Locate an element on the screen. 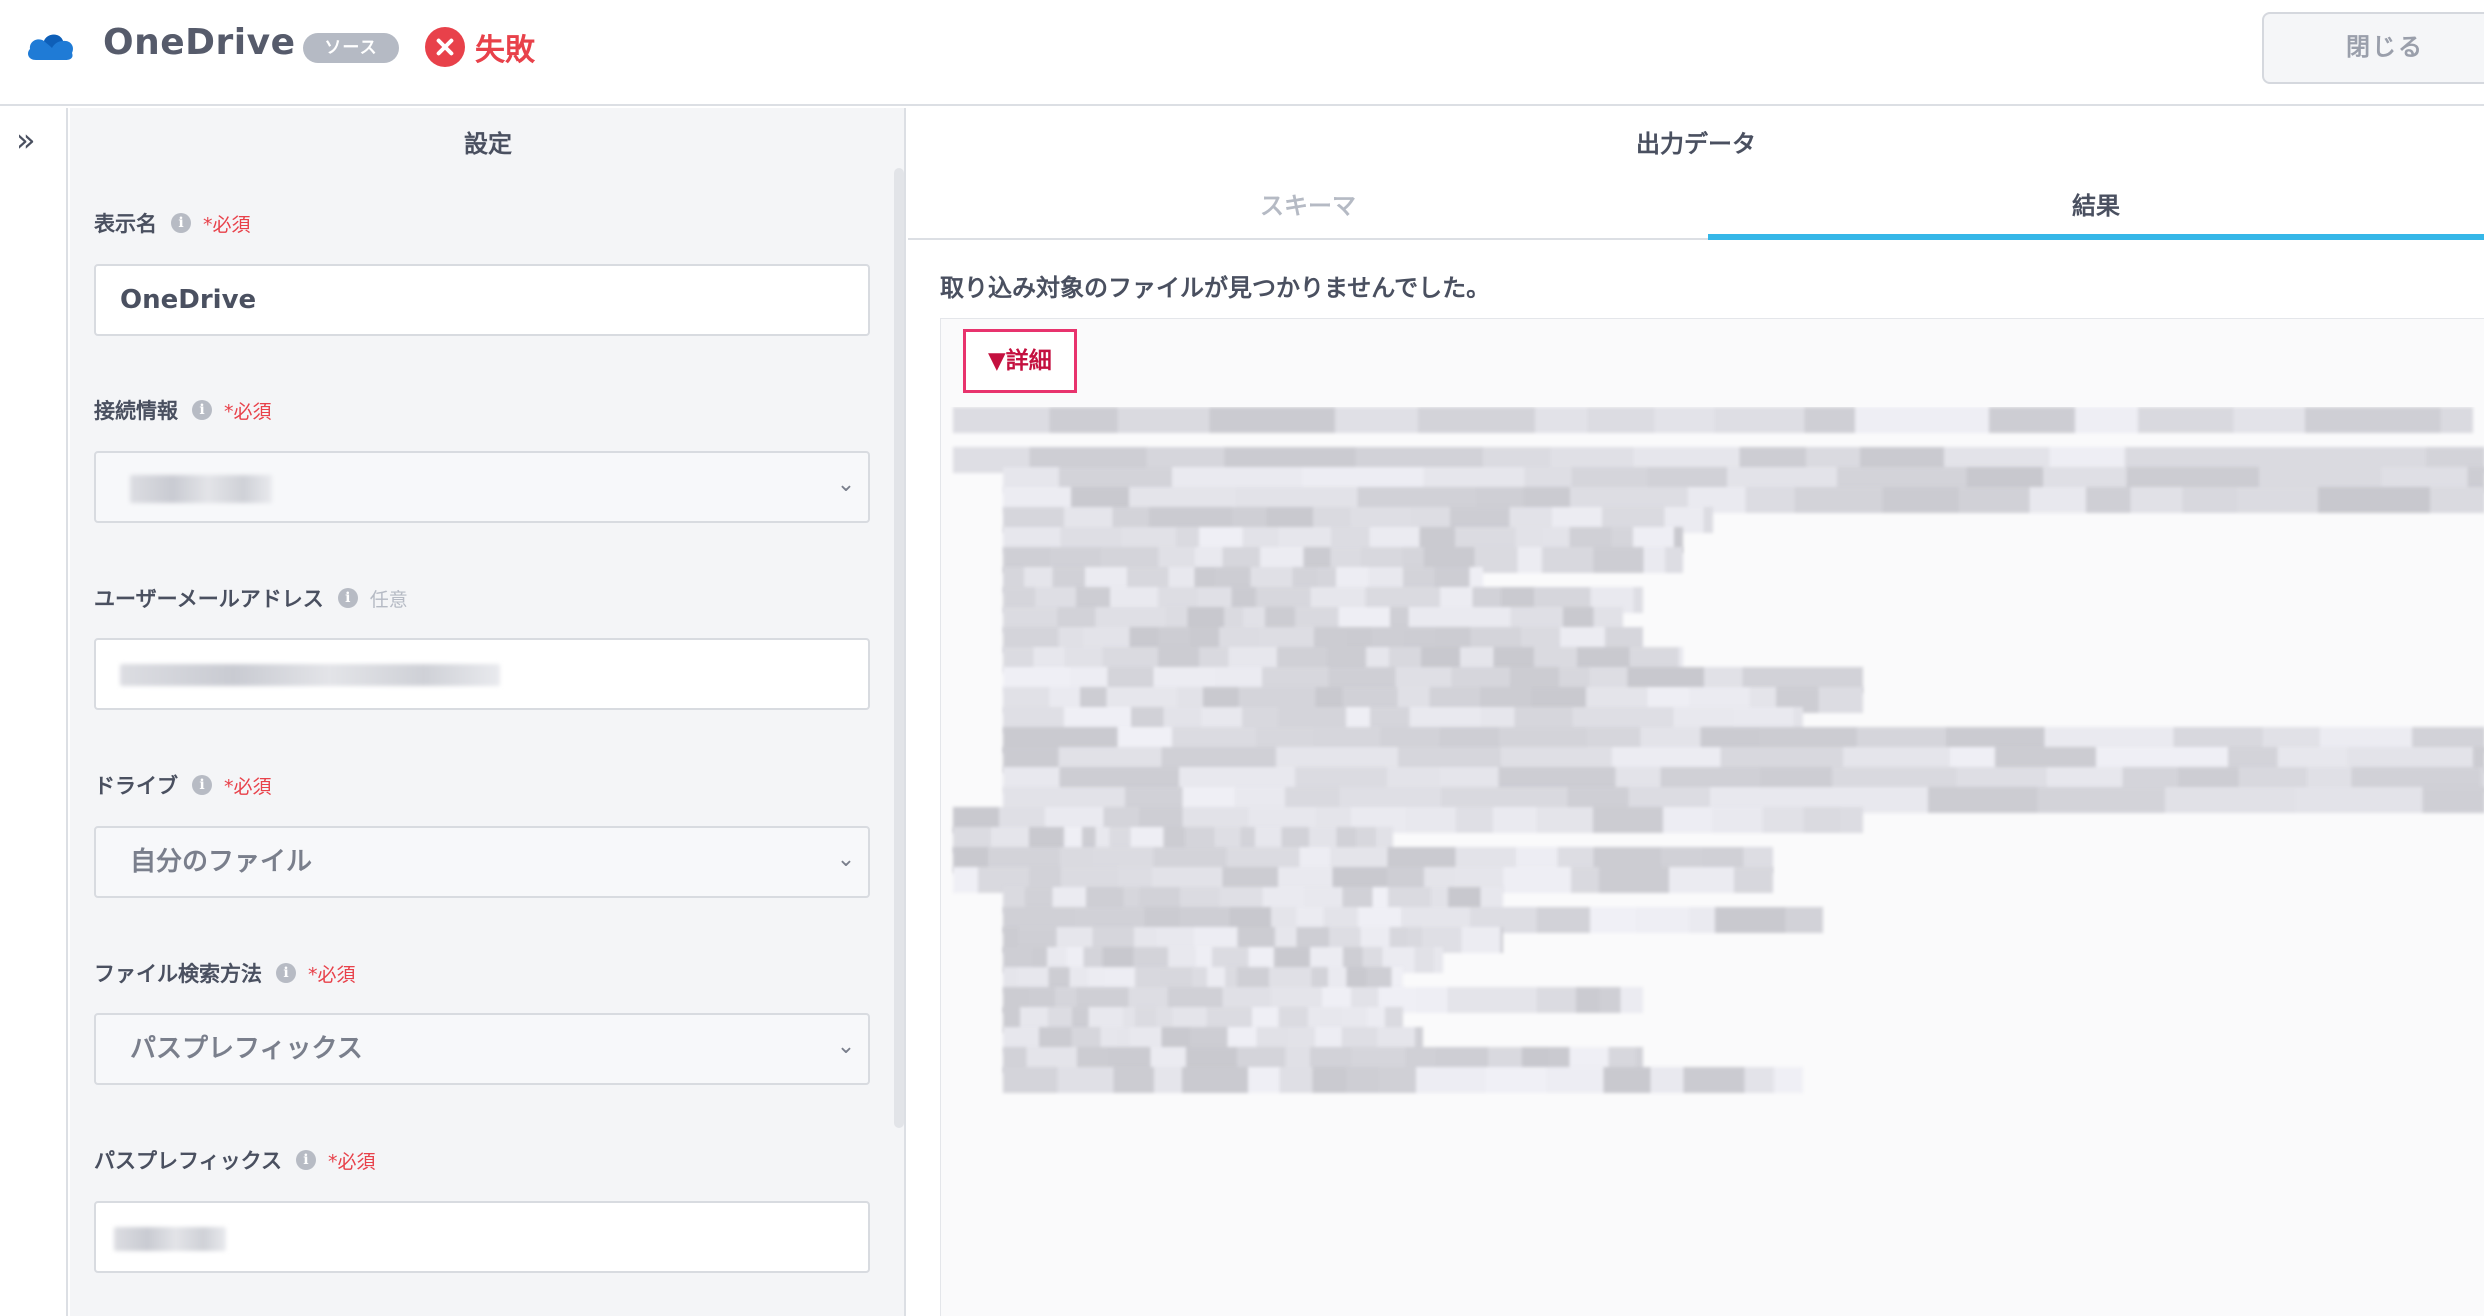 This screenshot has height=1316, width=2484. optional-tag: 任意 is located at coordinates (388, 599).